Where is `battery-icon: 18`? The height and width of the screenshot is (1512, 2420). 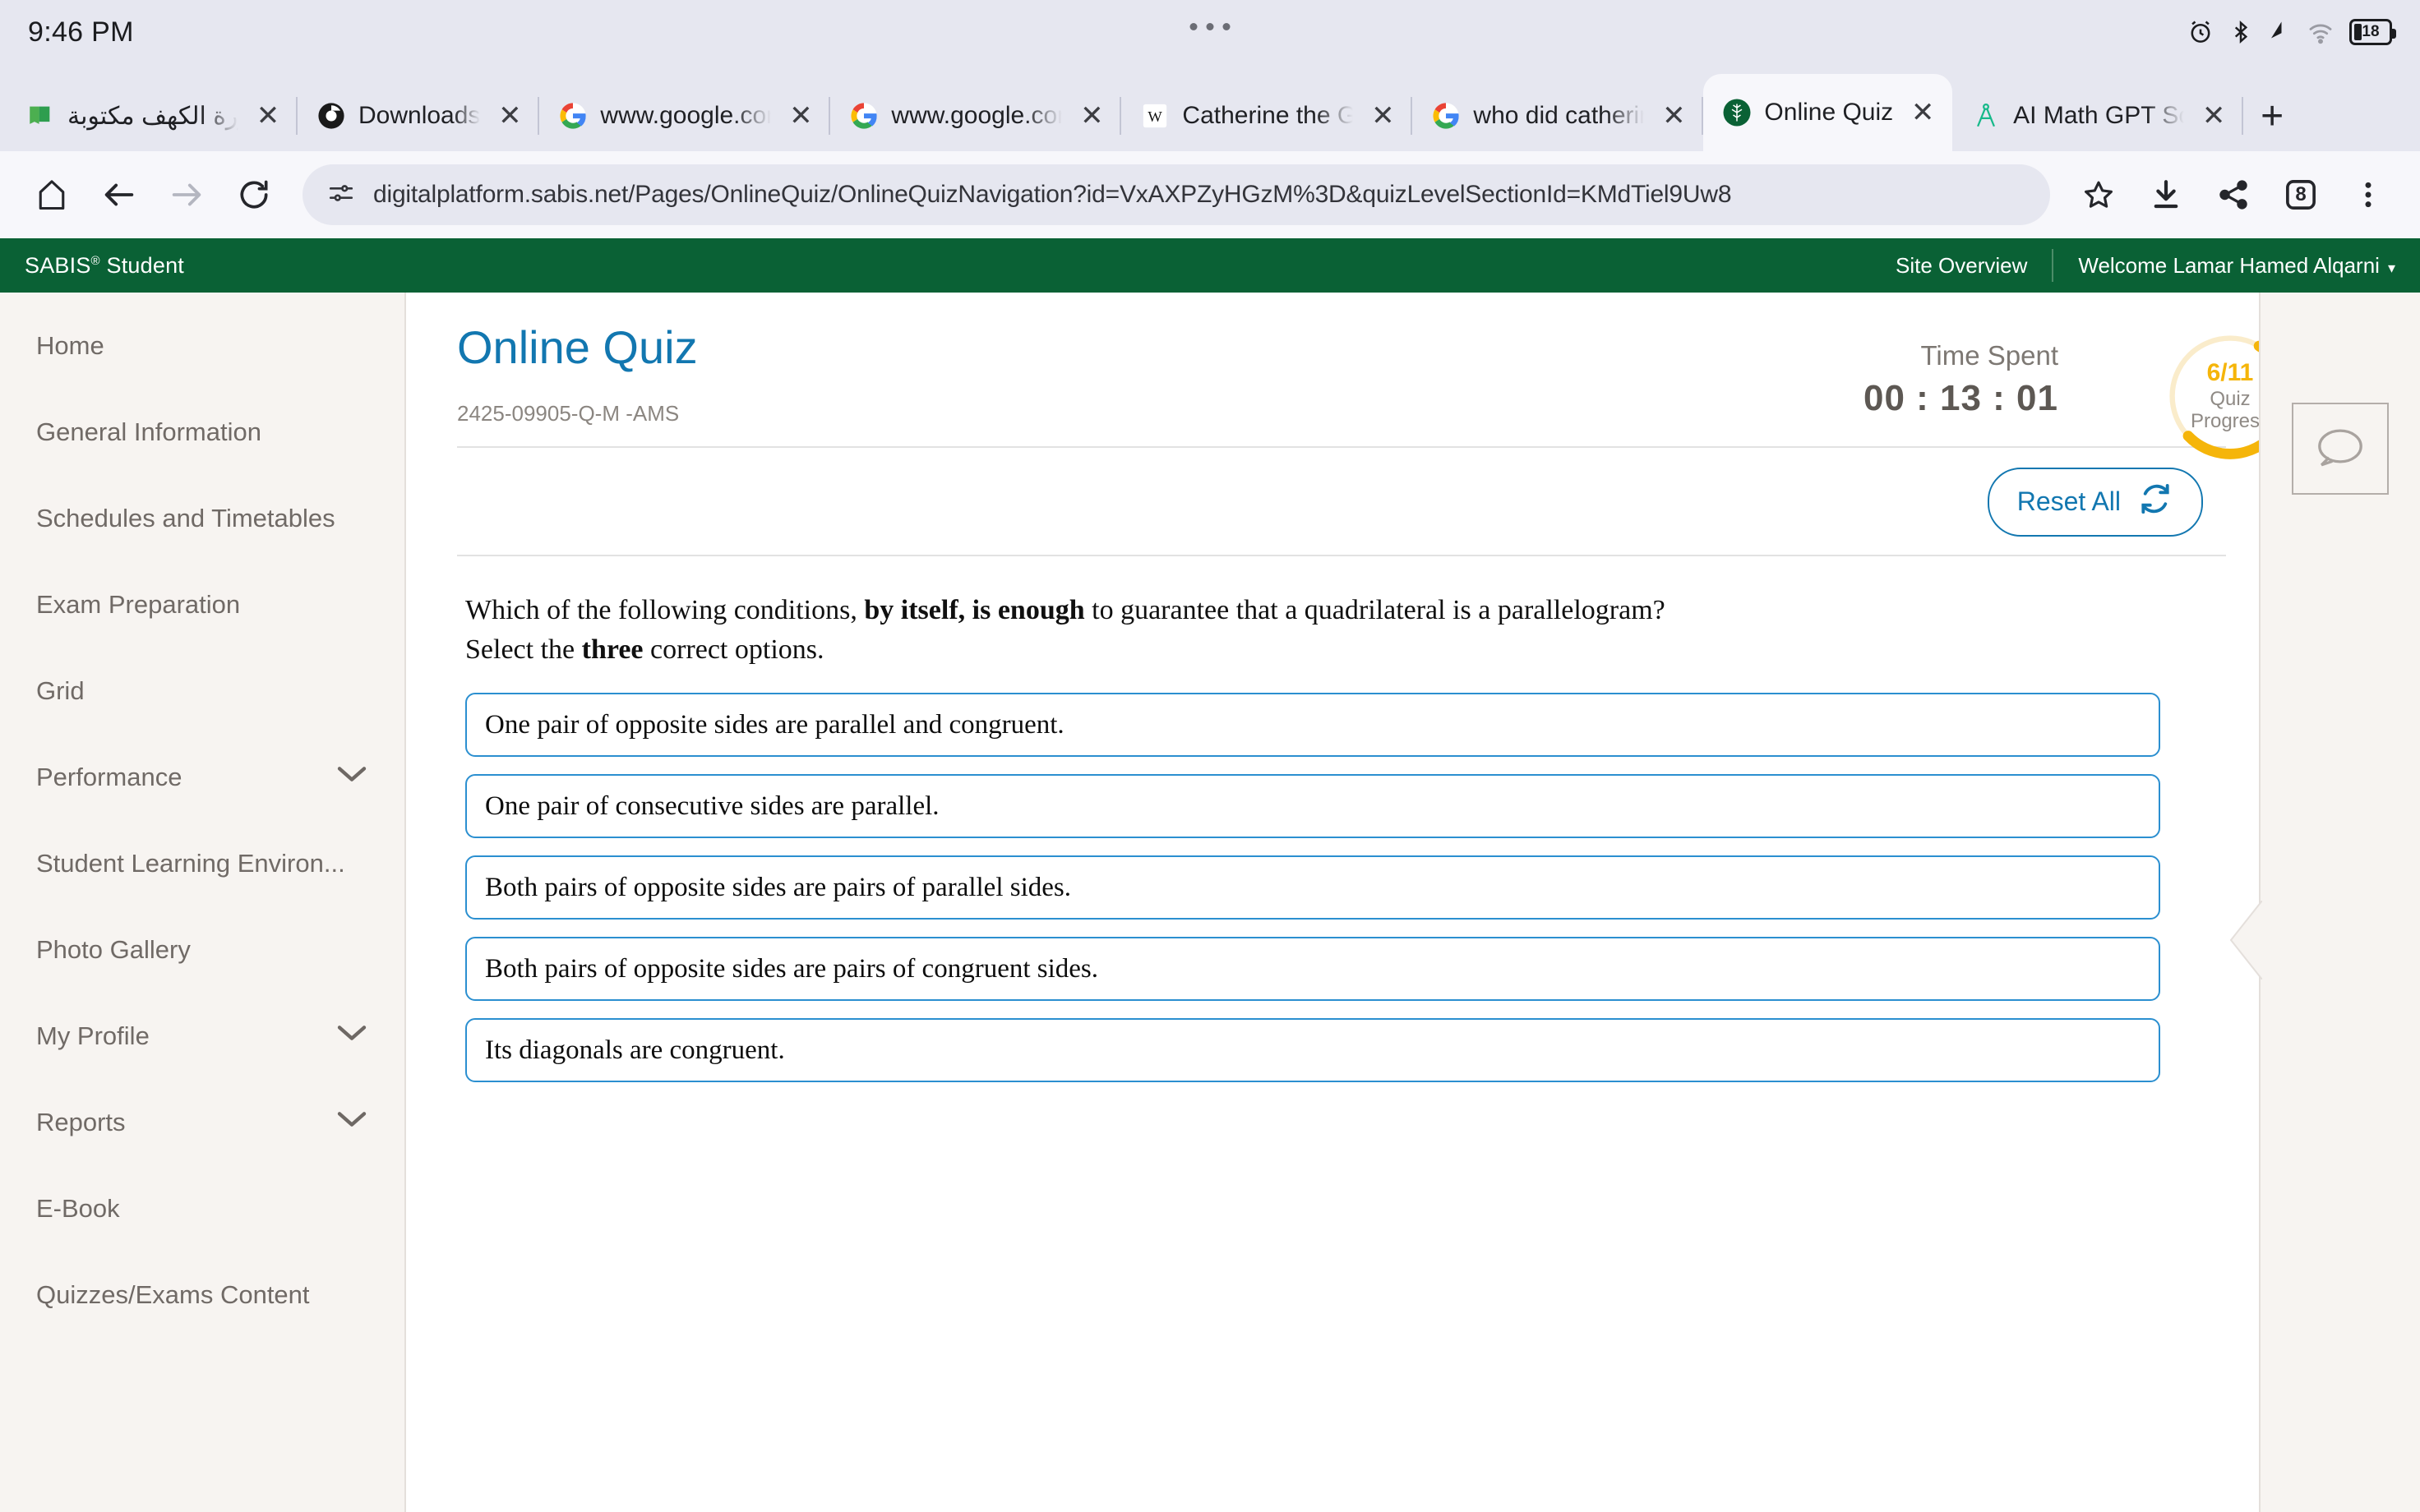
battery-icon: 18 is located at coordinates (2372, 32).